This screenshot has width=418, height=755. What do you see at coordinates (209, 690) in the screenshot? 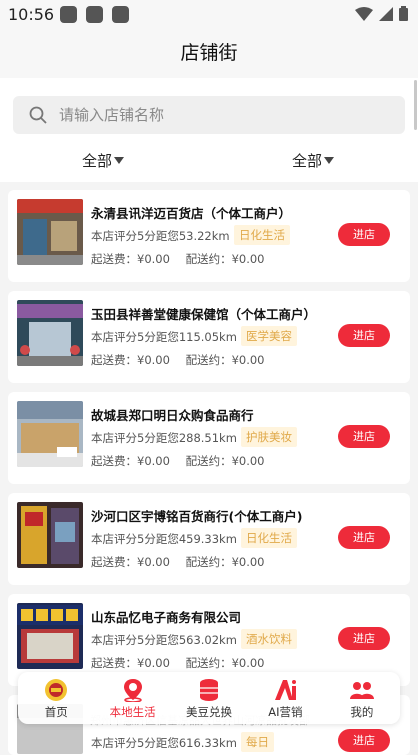
I see `coin-stack-icon` at bounding box center [209, 690].